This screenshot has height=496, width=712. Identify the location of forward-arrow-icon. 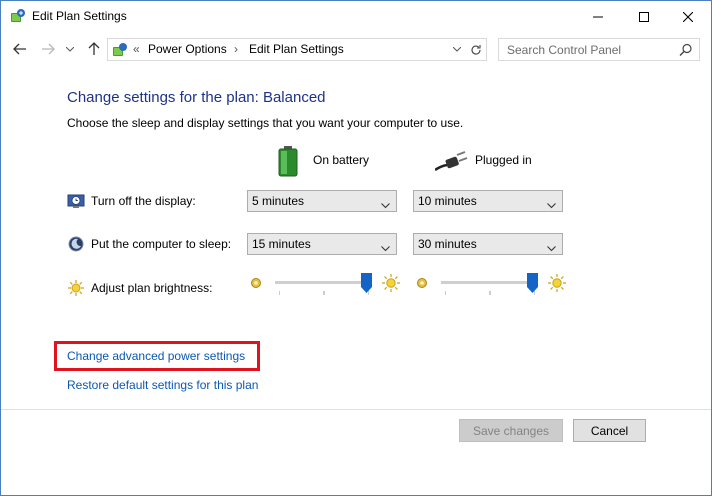
(48, 49).